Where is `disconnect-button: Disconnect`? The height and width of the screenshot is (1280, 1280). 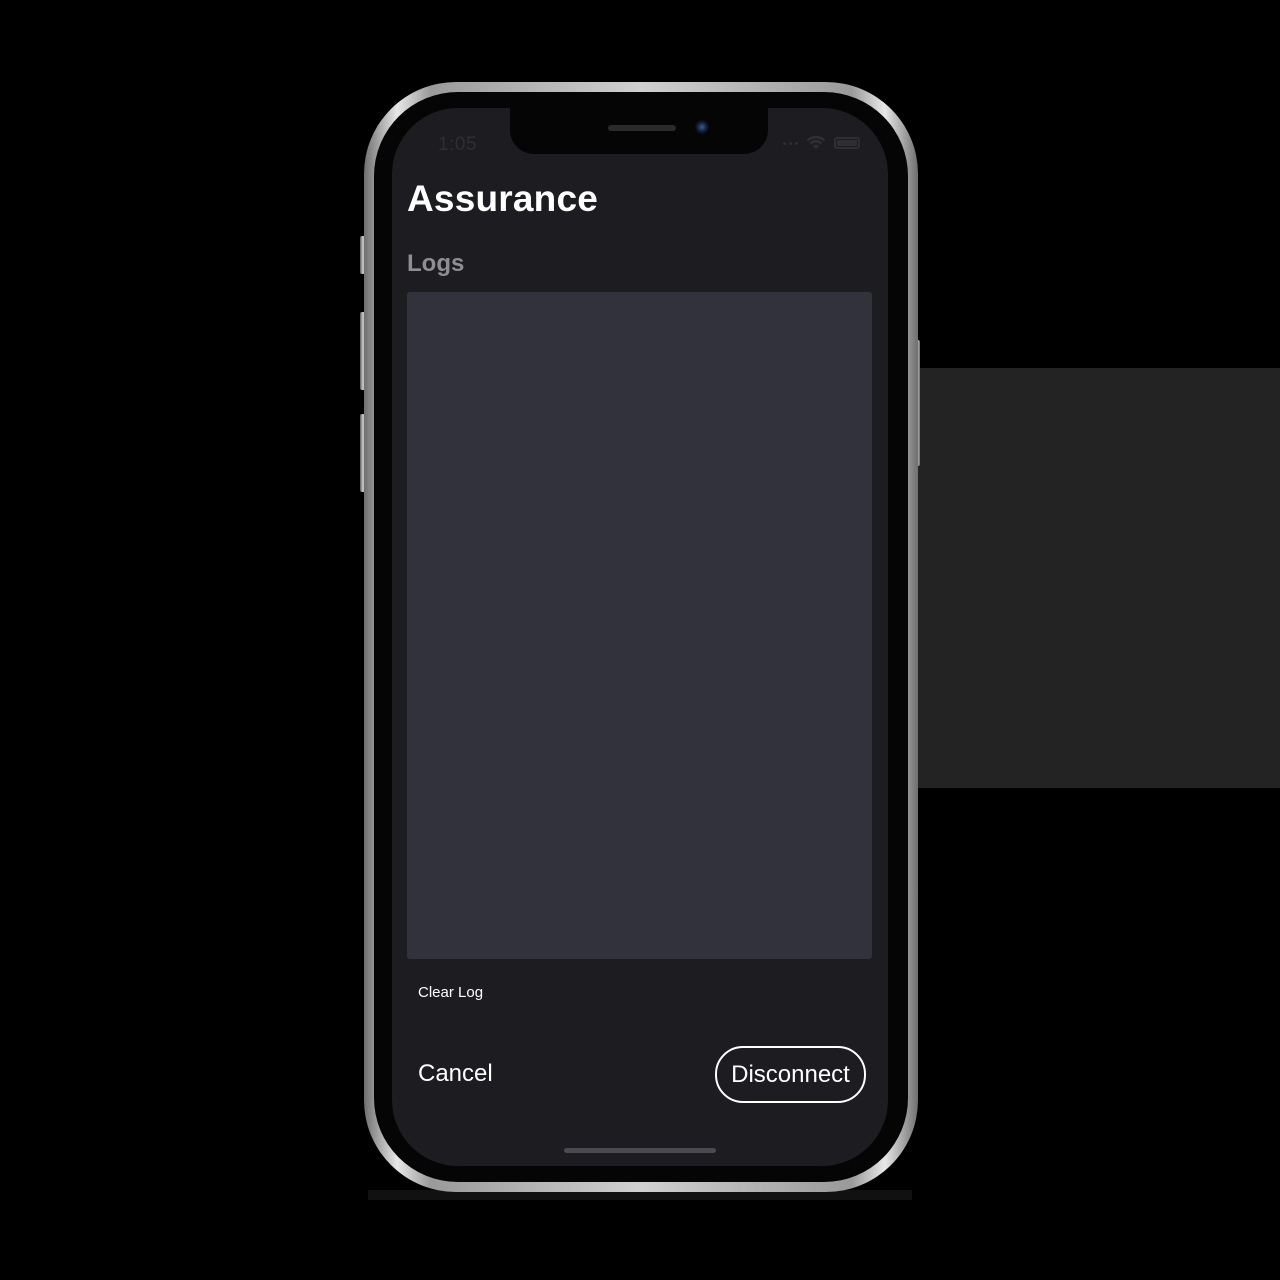
disconnect-button: Disconnect is located at coordinates (790, 1074).